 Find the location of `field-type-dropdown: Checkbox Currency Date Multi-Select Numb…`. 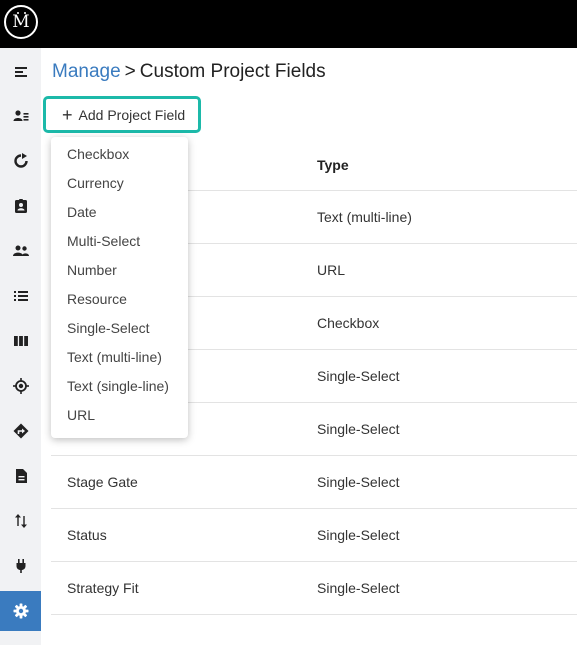

field-type-dropdown: Checkbox Currency Date Multi-Select Numb… is located at coordinates (119, 287).